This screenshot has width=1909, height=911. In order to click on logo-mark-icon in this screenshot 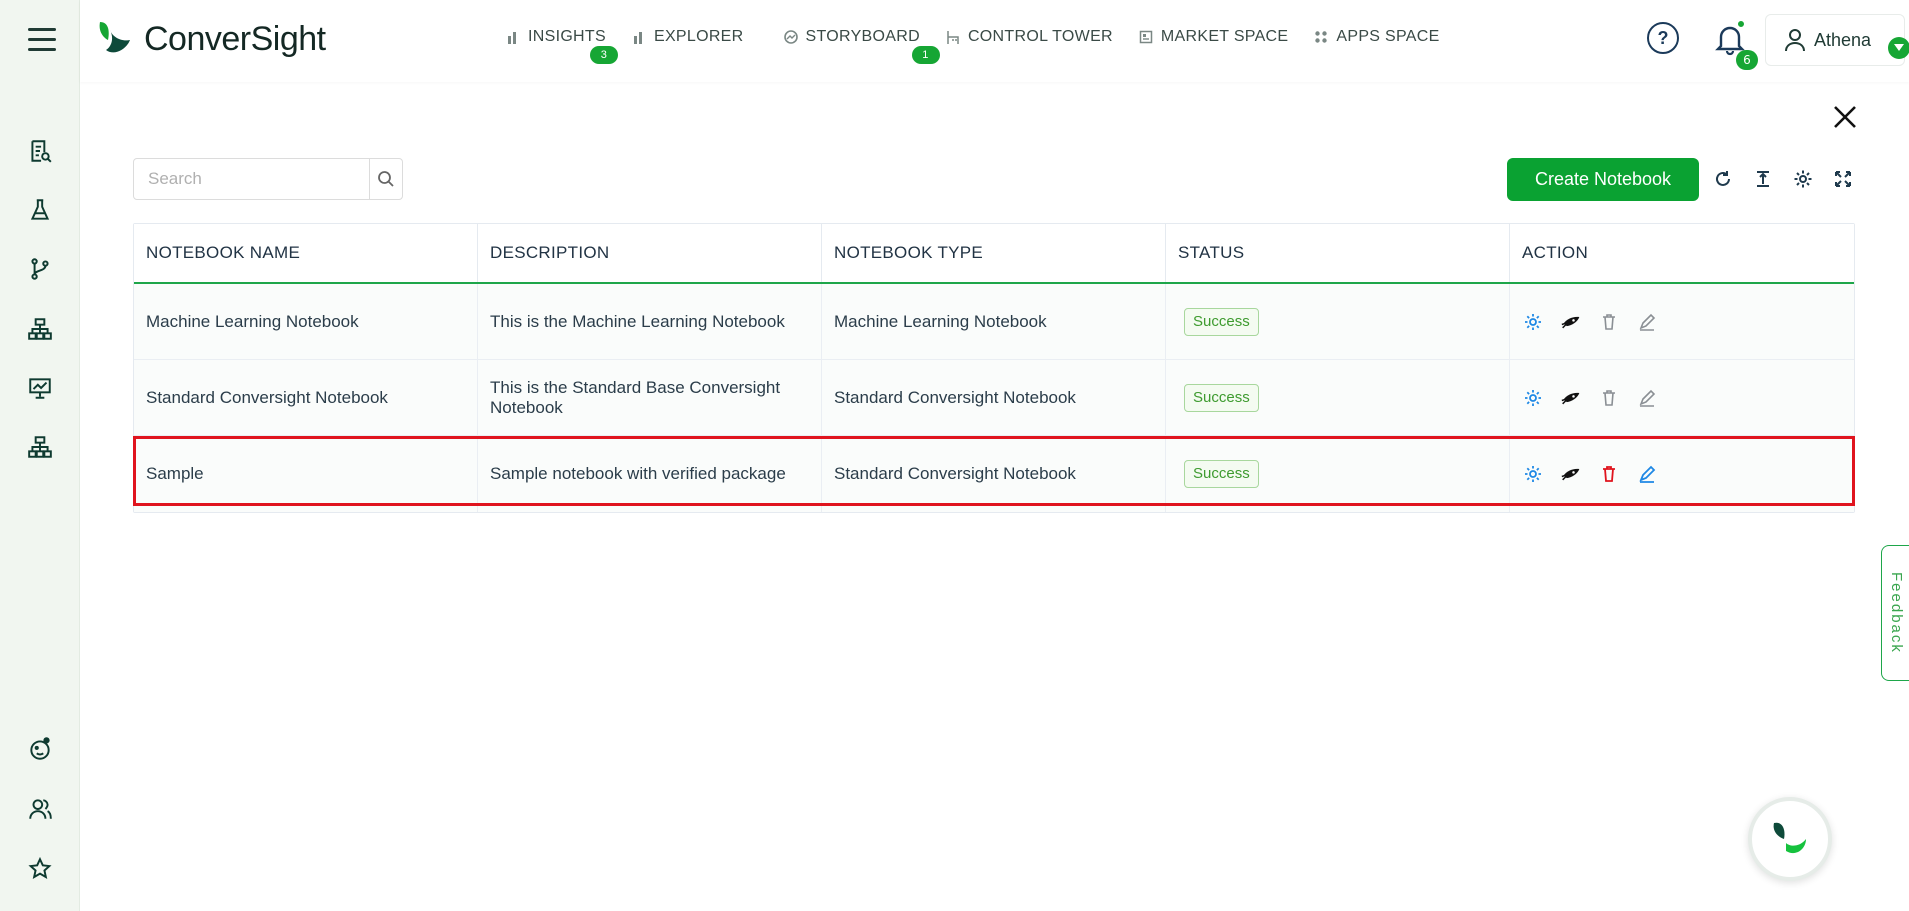, I will do `click(116, 39)`.